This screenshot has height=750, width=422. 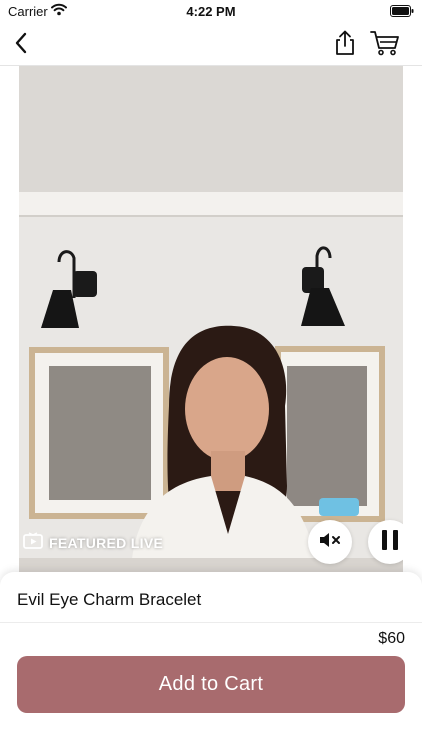 I want to click on mute-button, so click(x=330, y=542).